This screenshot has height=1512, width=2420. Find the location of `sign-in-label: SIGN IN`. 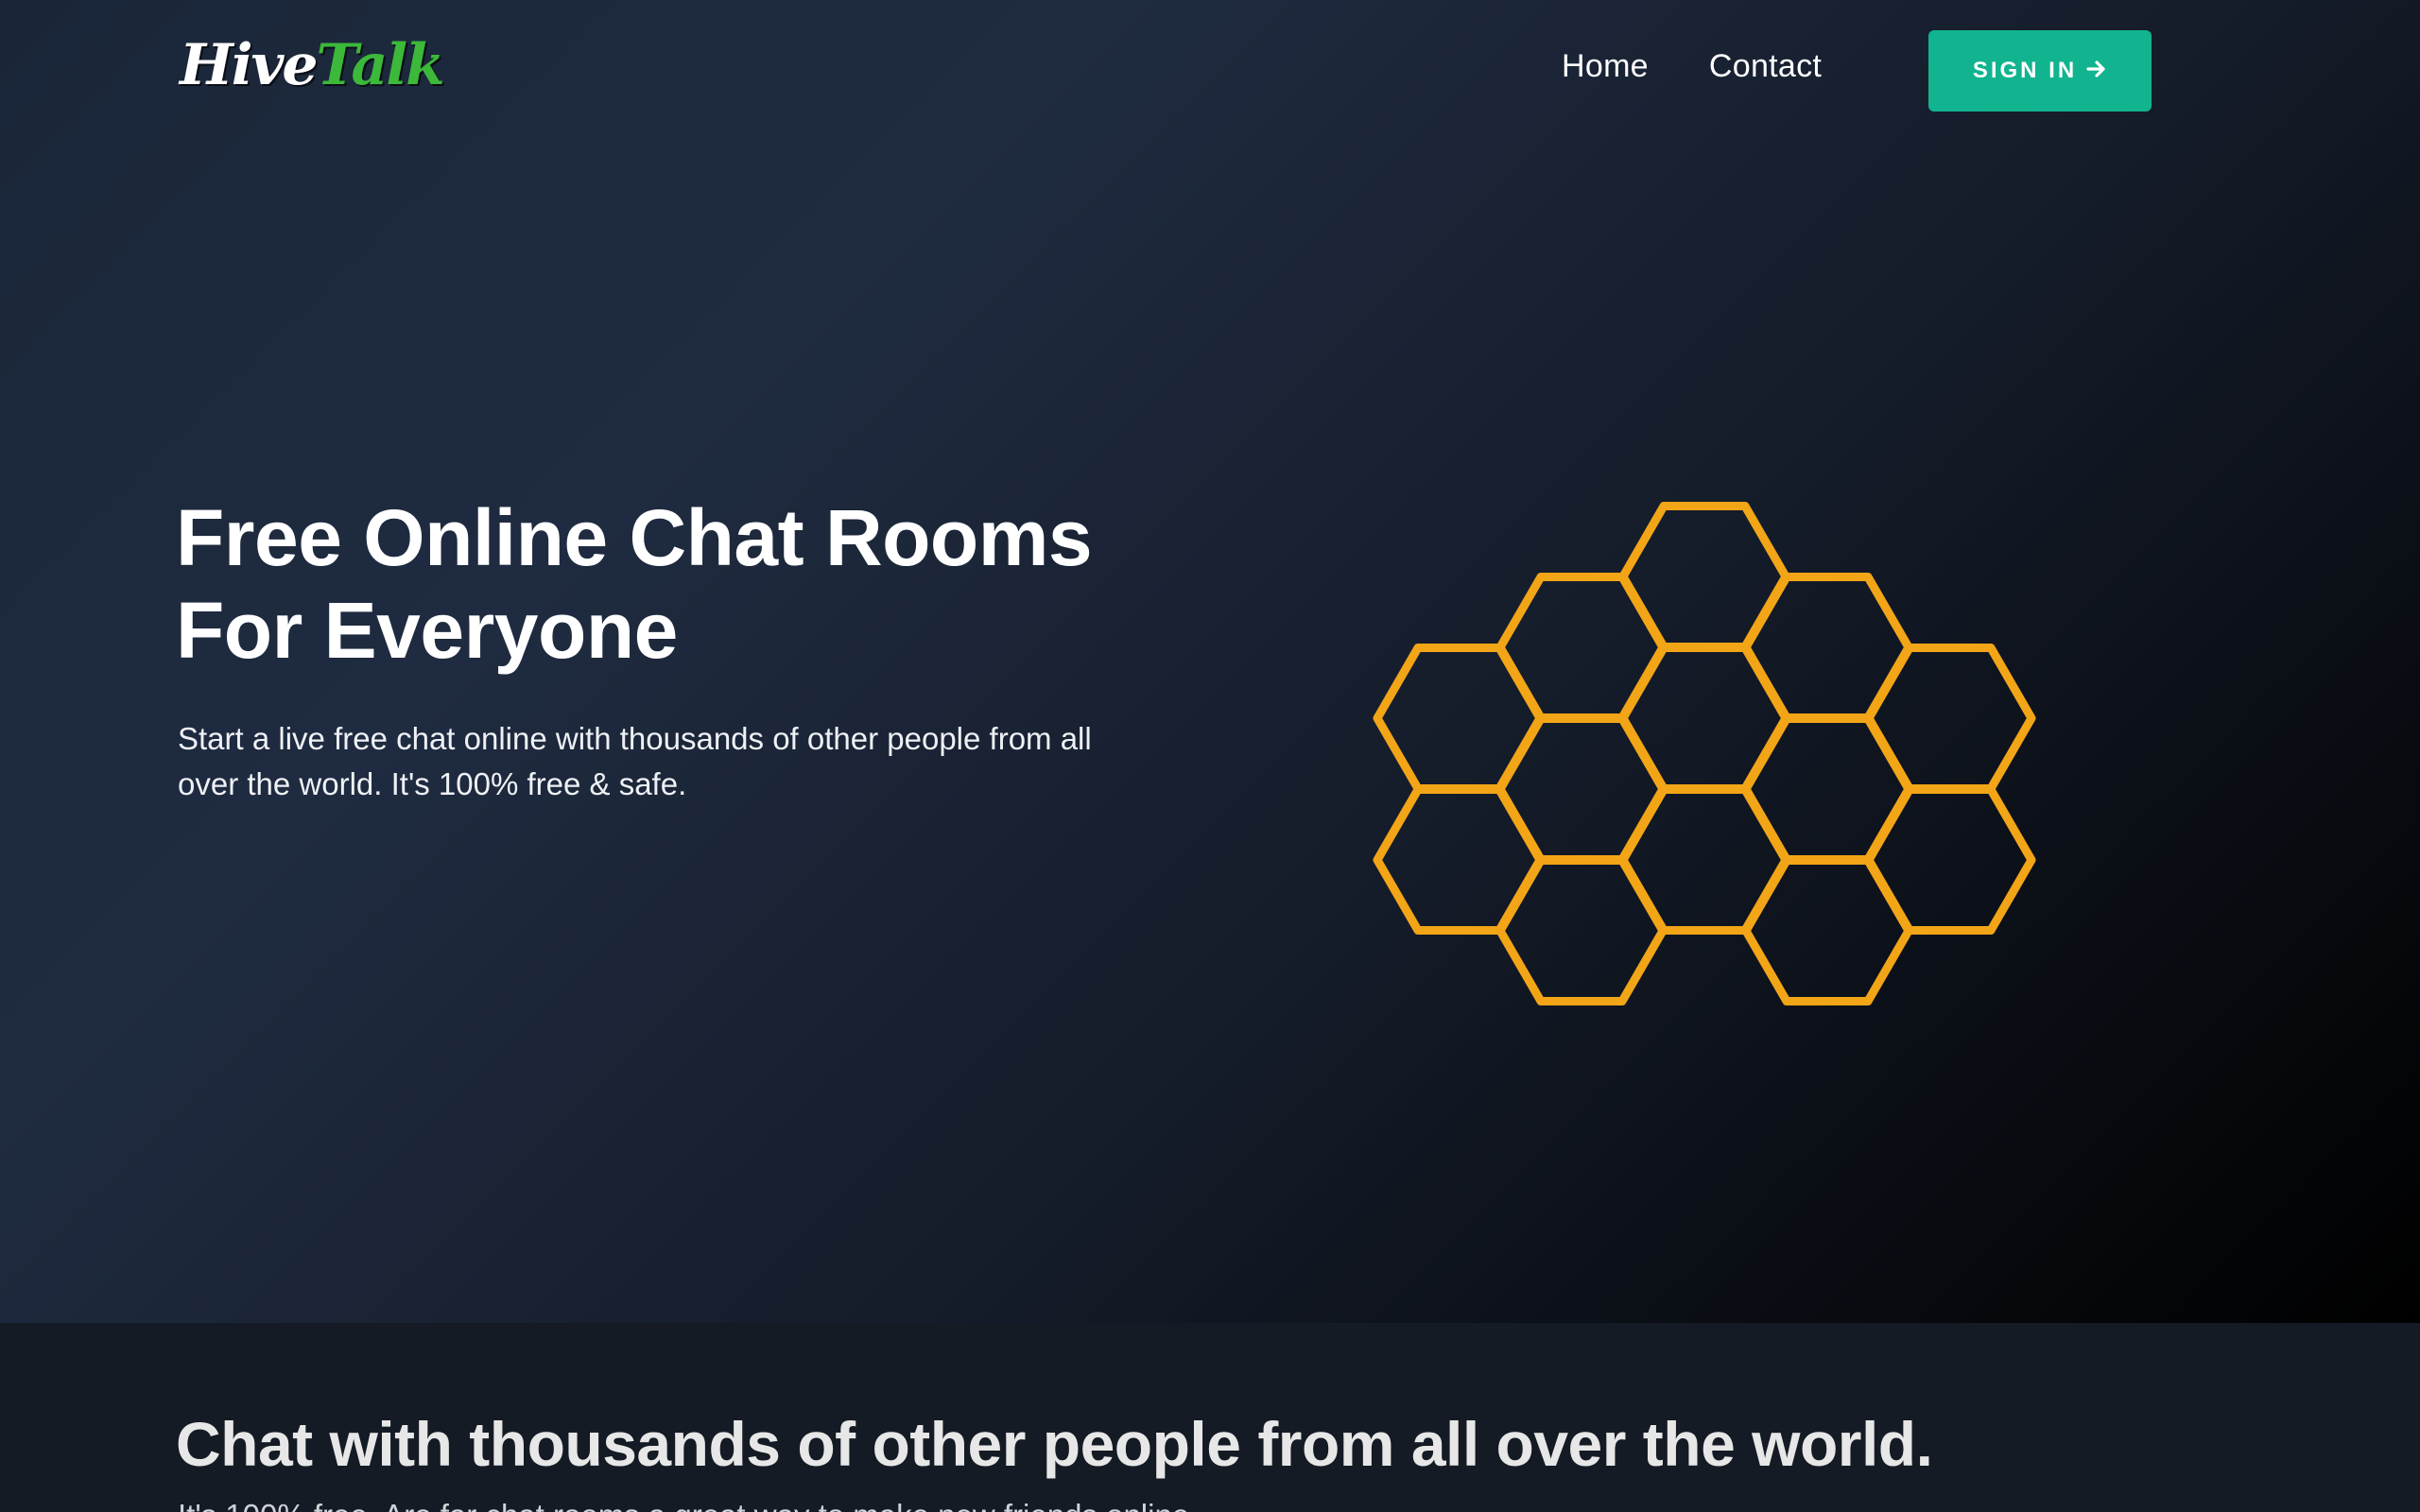

sign-in-label: SIGN IN is located at coordinates (2025, 70).